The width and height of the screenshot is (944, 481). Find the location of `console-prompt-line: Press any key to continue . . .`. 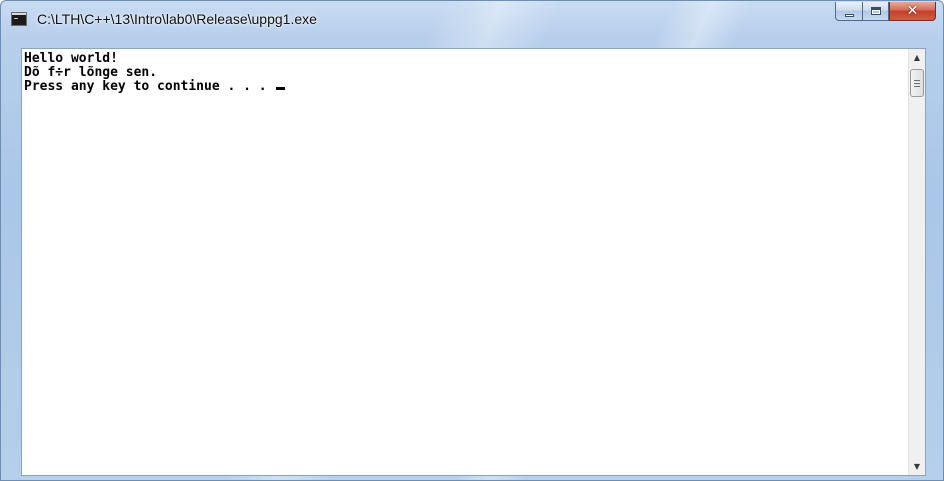

console-prompt-line: Press any key to continue . . . is located at coordinates (464, 87).